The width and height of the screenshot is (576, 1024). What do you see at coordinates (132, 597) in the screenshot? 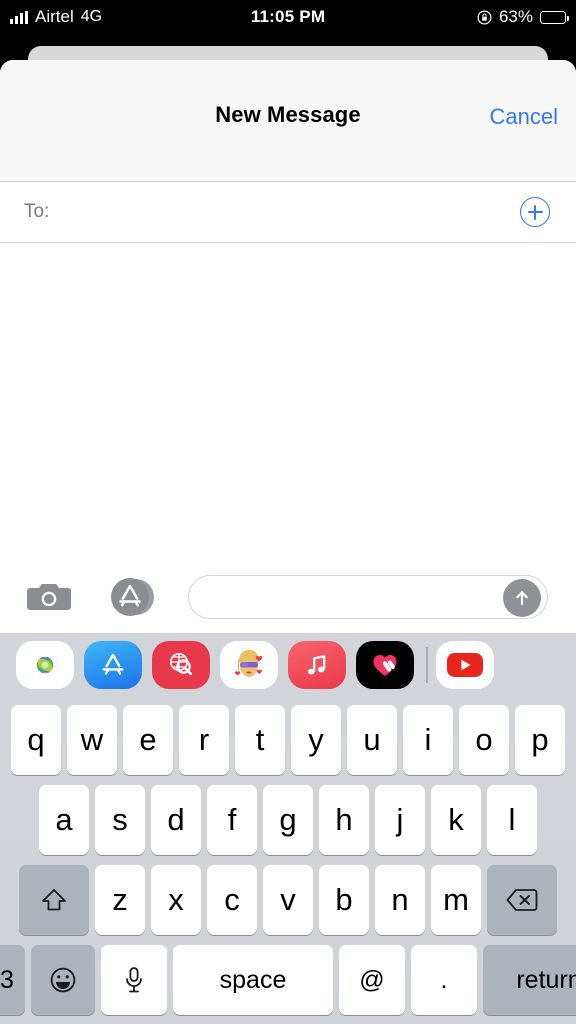
I see `app-store-icon` at bounding box center [132, 597].